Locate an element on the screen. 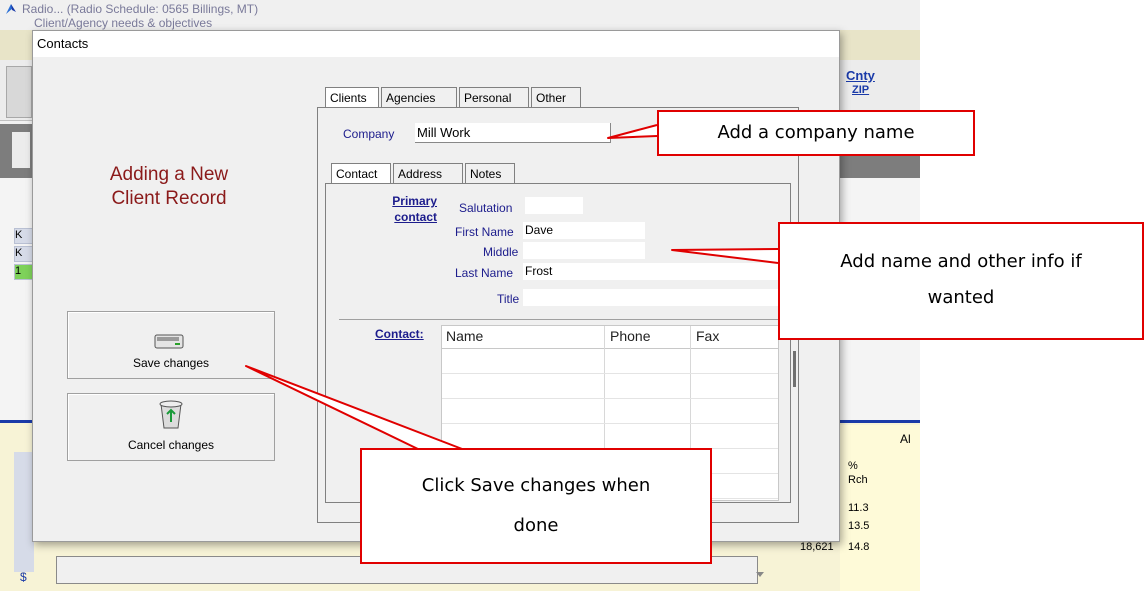 Image resolution: width=1144 pixels, height=591 pixels. callout-company: Add a company name is located at coordinates (816, 133).